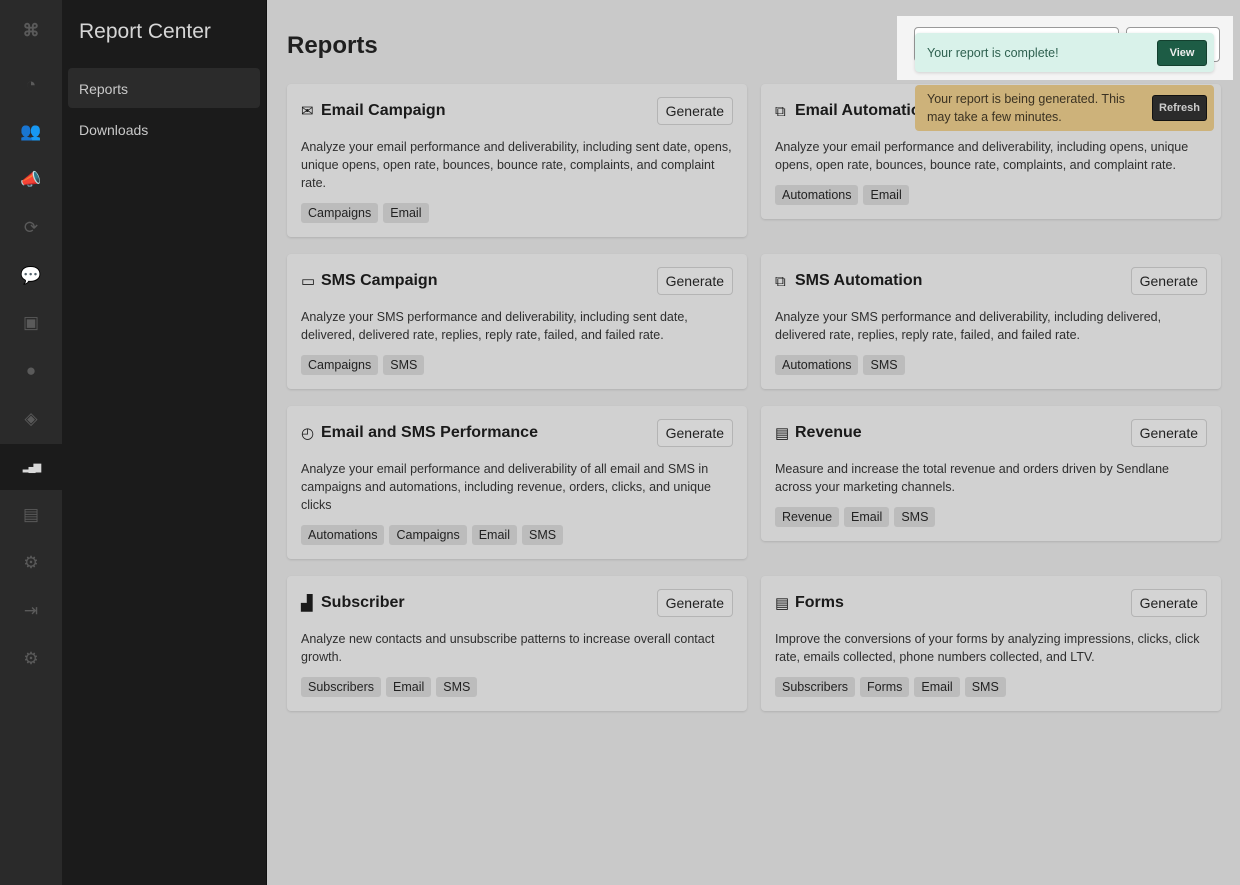 The width and height of the screenshot is (1240, 885). I want to click on toast-complete: Your report is complete! View, so click(1064, 52).